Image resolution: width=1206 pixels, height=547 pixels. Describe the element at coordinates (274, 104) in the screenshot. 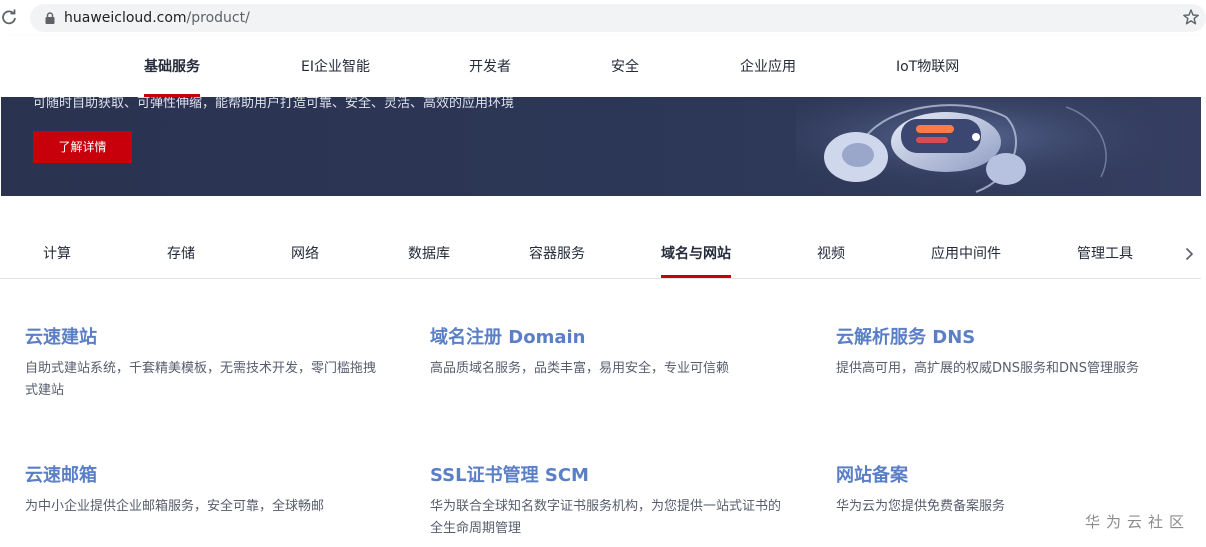

I see `banner-description: 可随时自助获取、可弹性伸缩，能帮助用户打造可靠、安全、灵活、高效的应用环境` at that location.